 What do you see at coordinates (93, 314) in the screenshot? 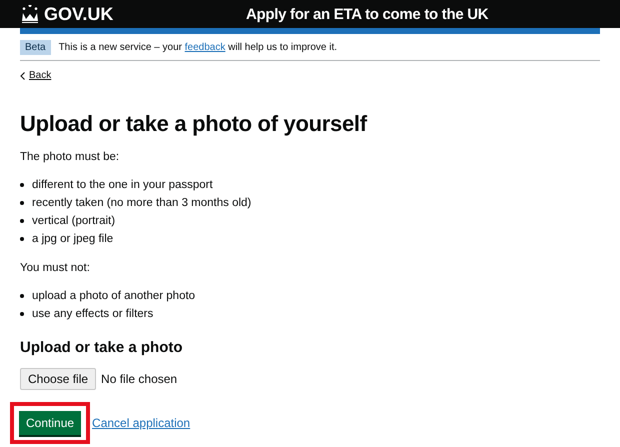
I see `list-item: use any effects or filters` at bounding box center [93, 314].